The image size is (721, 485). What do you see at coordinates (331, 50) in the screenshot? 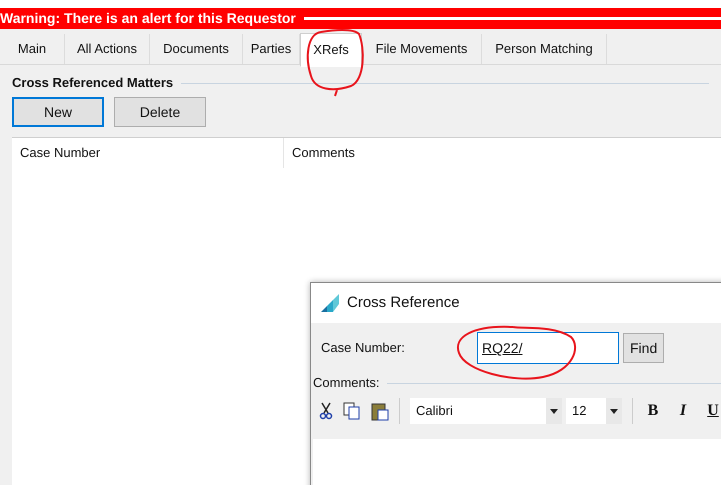
I see `tab: XRefs` at bounding box center [331, 50].